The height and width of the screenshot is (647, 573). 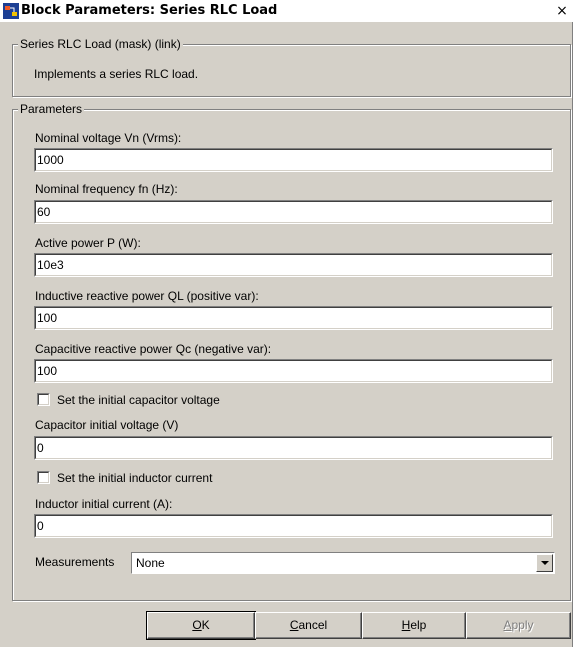 What do you see at coordinates (106, 189) in the screenshot?
I see `nominal-frequency-label: Nominal frequency fn (Hz):` at bounding box center [106, 189].